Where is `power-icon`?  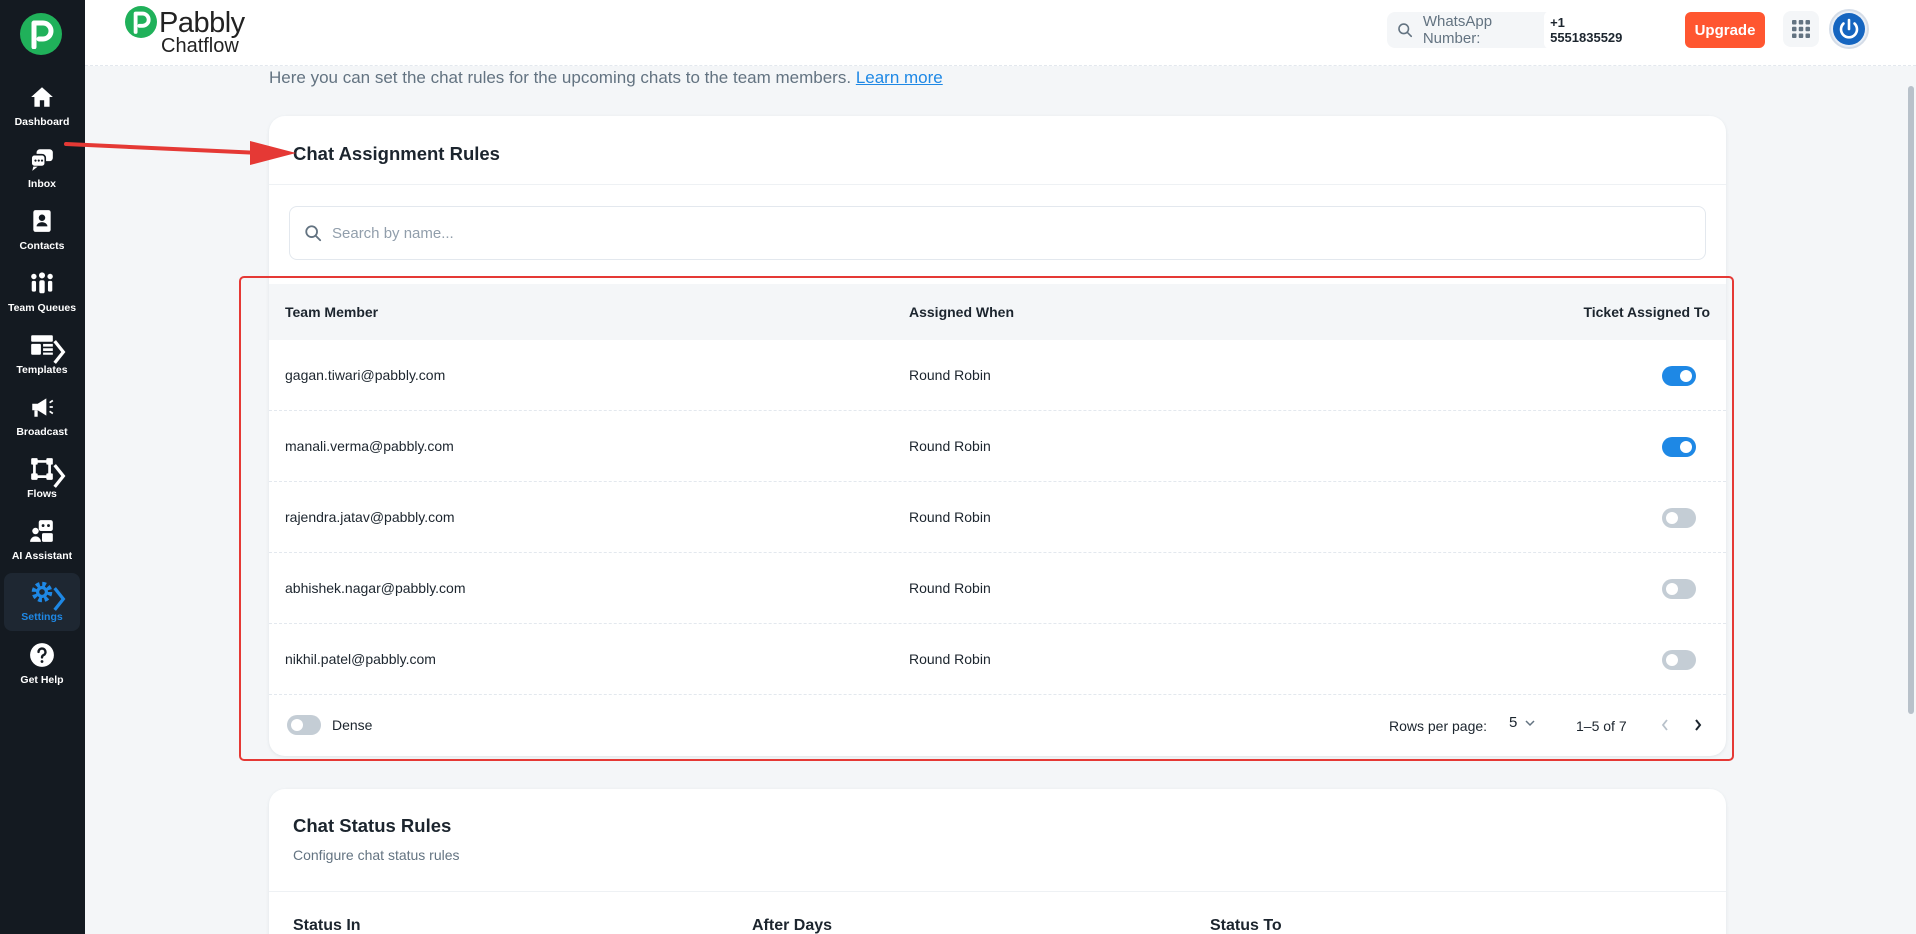
power-icon is located at coordinates (1849, 29).